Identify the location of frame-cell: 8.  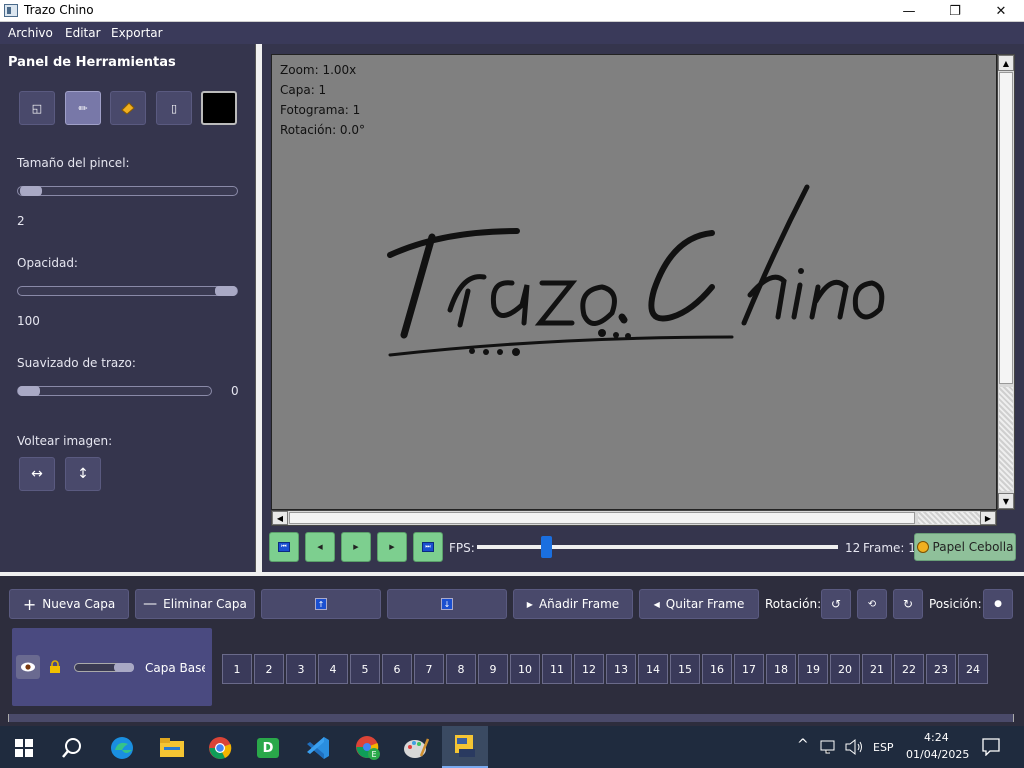
(461, 669).